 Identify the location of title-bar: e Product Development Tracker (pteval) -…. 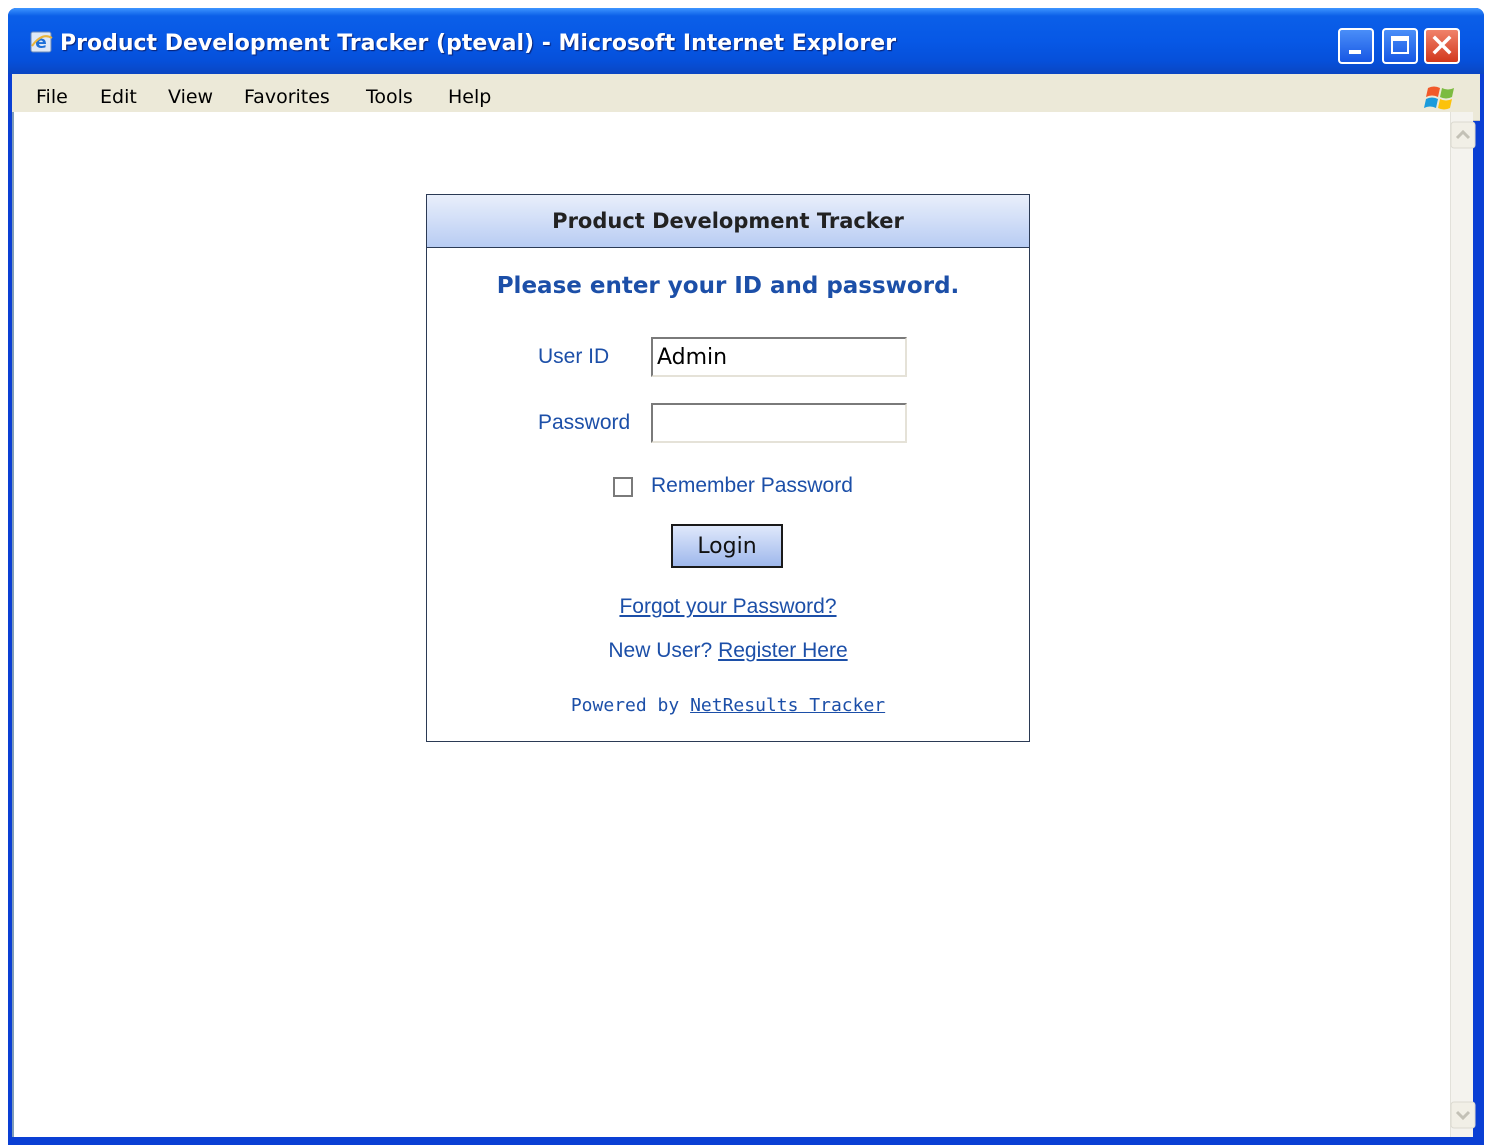
(746, 41).